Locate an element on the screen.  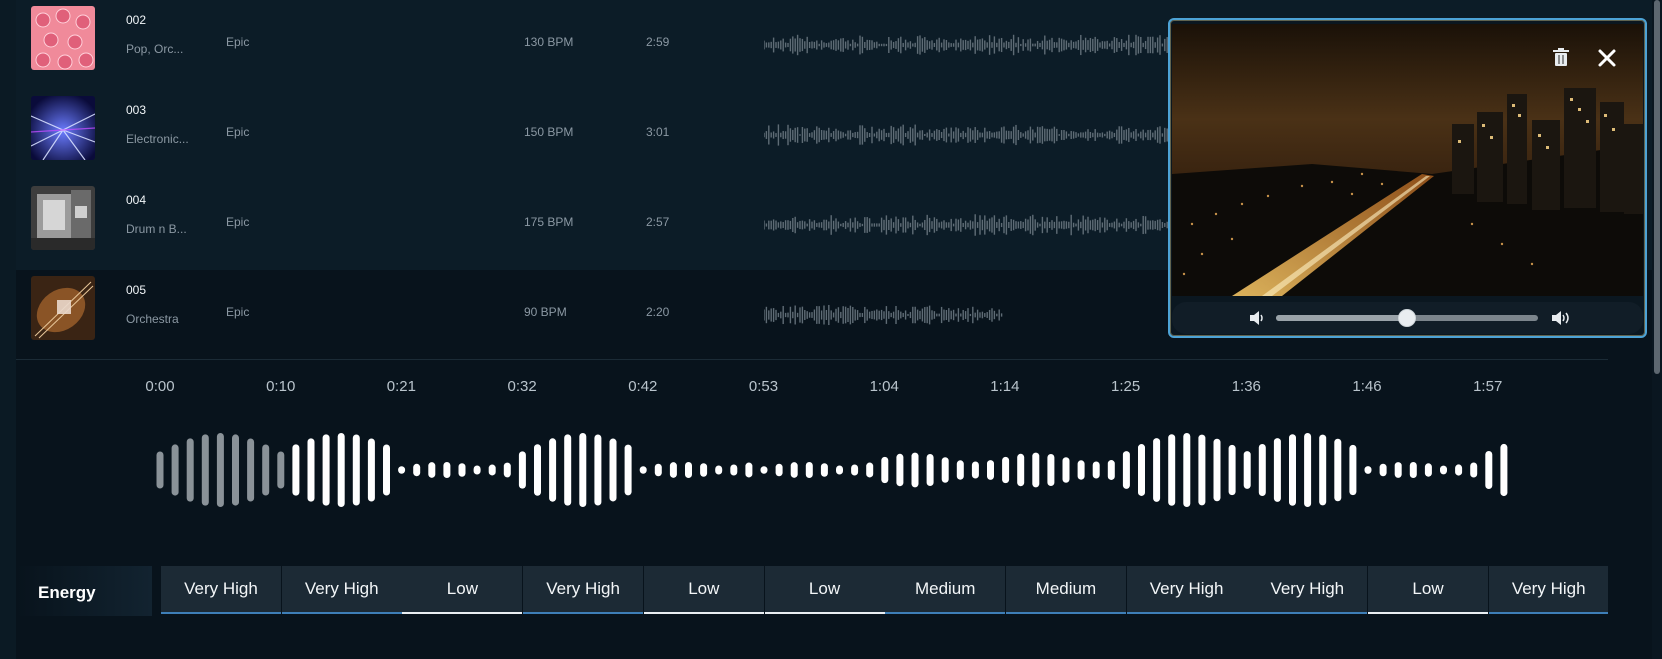
vertical-scrollbar is located at coordinates (1657, 329).